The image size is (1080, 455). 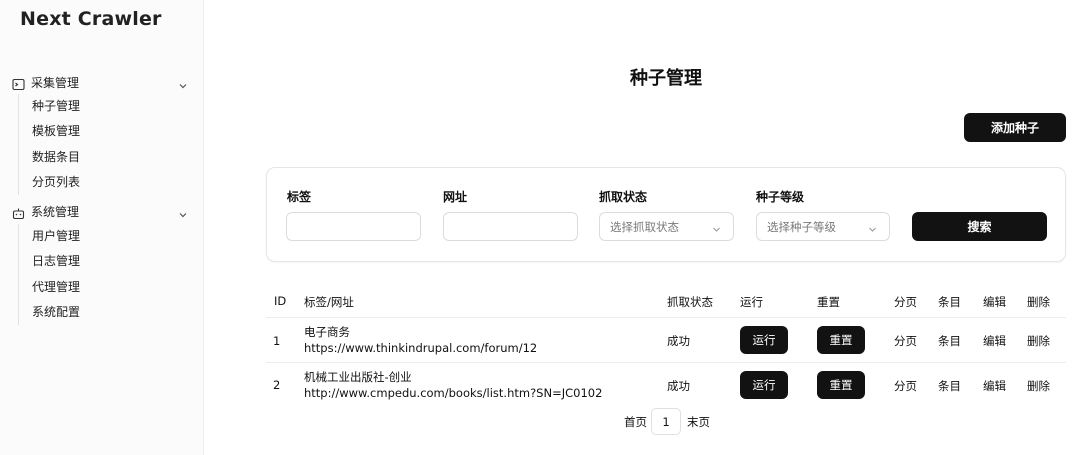 What do you see at coordinates (49, 106) in the screenshot?
I see `sidebar-item-seeds: 种子管理` at bounding box center [49, 106].